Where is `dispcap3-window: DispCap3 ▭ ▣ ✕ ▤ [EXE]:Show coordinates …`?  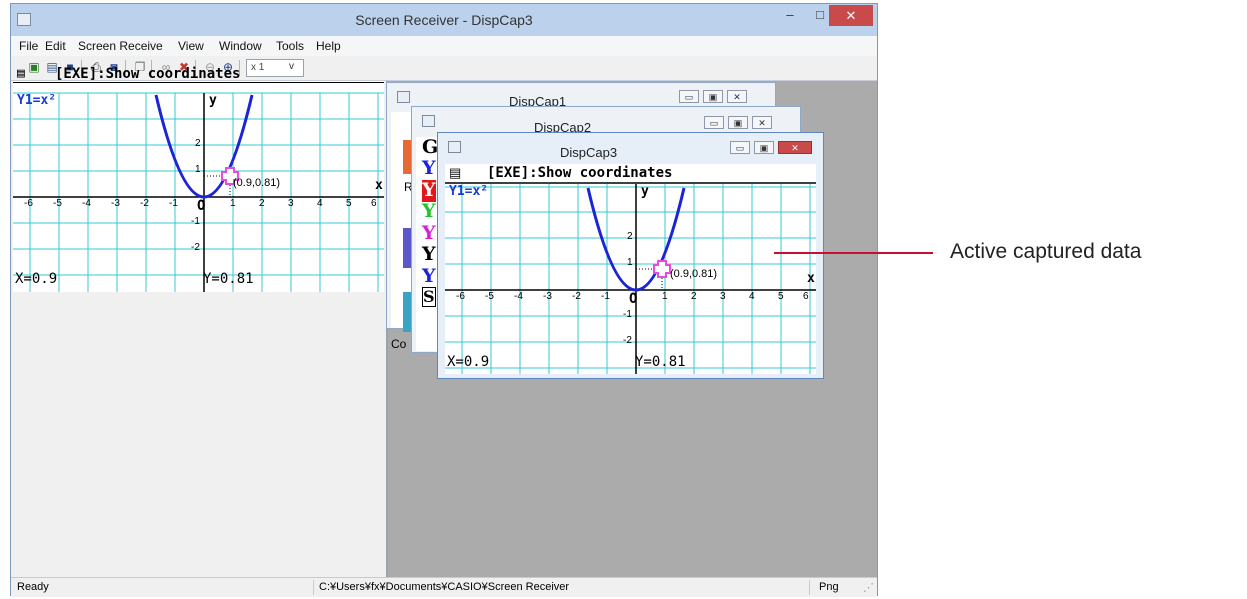
dispcap3-window: DispCap3 ▭ ▣ ✕ ▤ [EXE]:Show coordinates … is located at coordinates (630, 255).